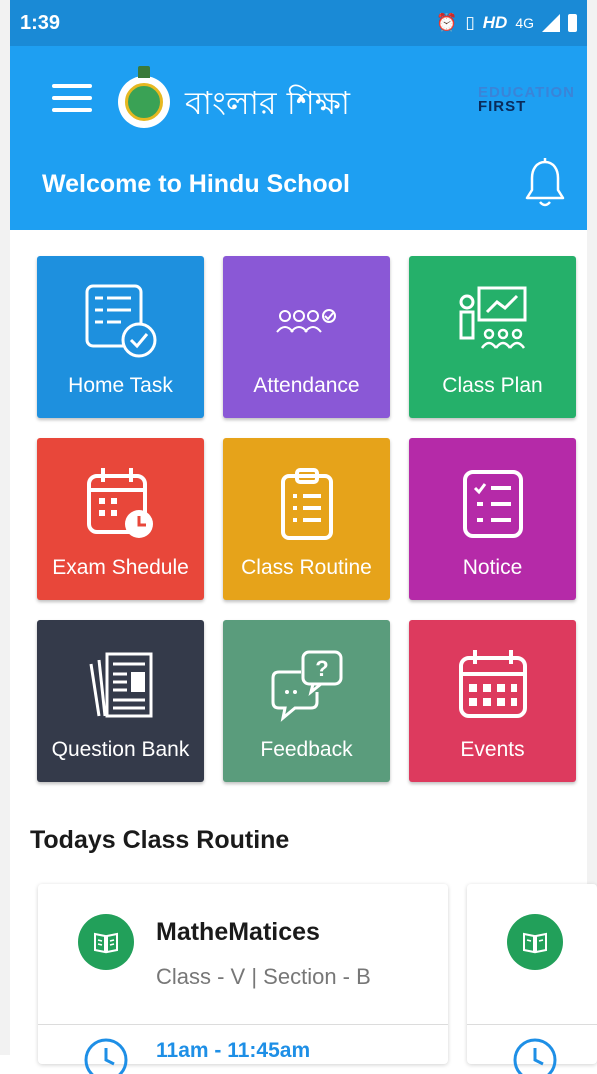  Describe the element at coordinates (306, 337) in the screenshot. I see `tile-attendance: Attendance` at that location.